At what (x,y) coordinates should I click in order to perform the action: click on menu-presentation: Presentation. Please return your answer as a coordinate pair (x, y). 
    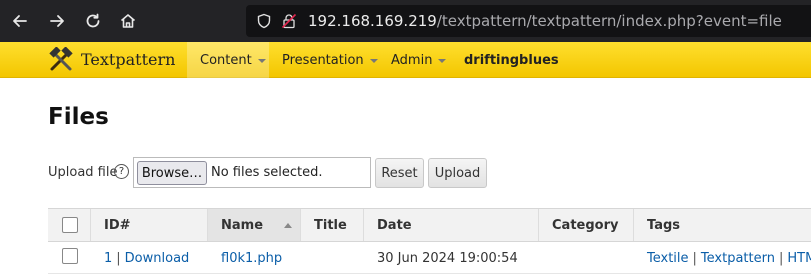
    Looking at the image, I should click on (324, 60).